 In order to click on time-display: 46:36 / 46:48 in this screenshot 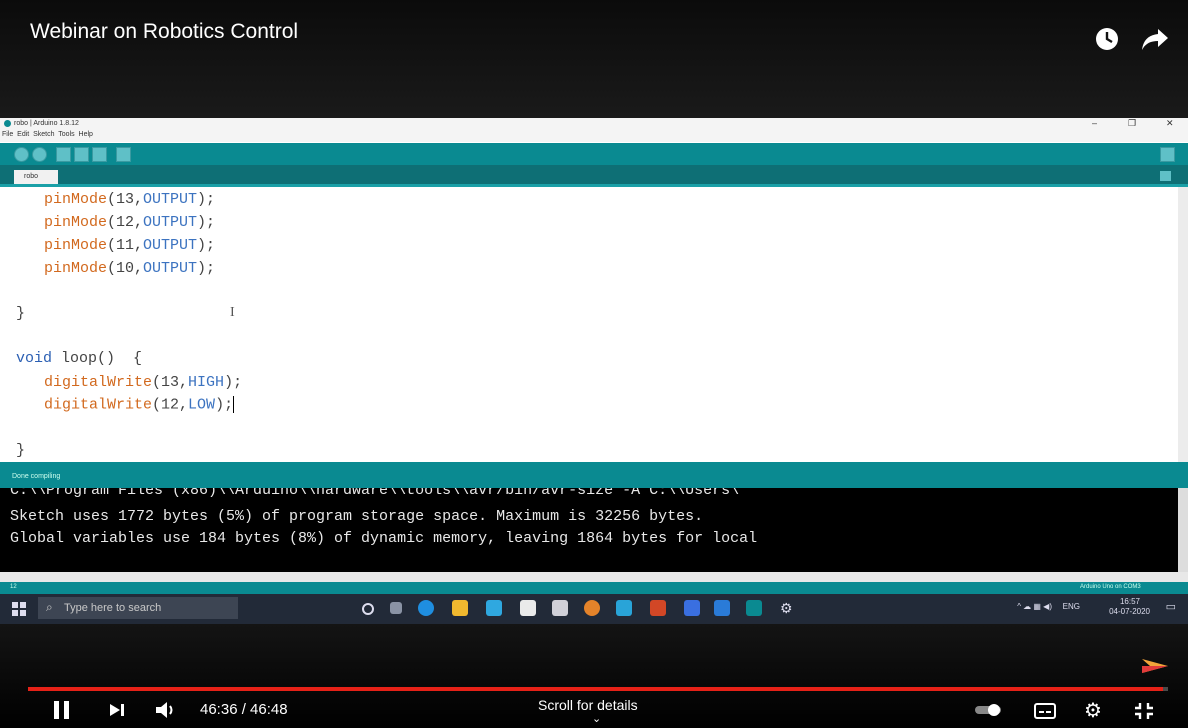, I will do `click(244, 709)`.